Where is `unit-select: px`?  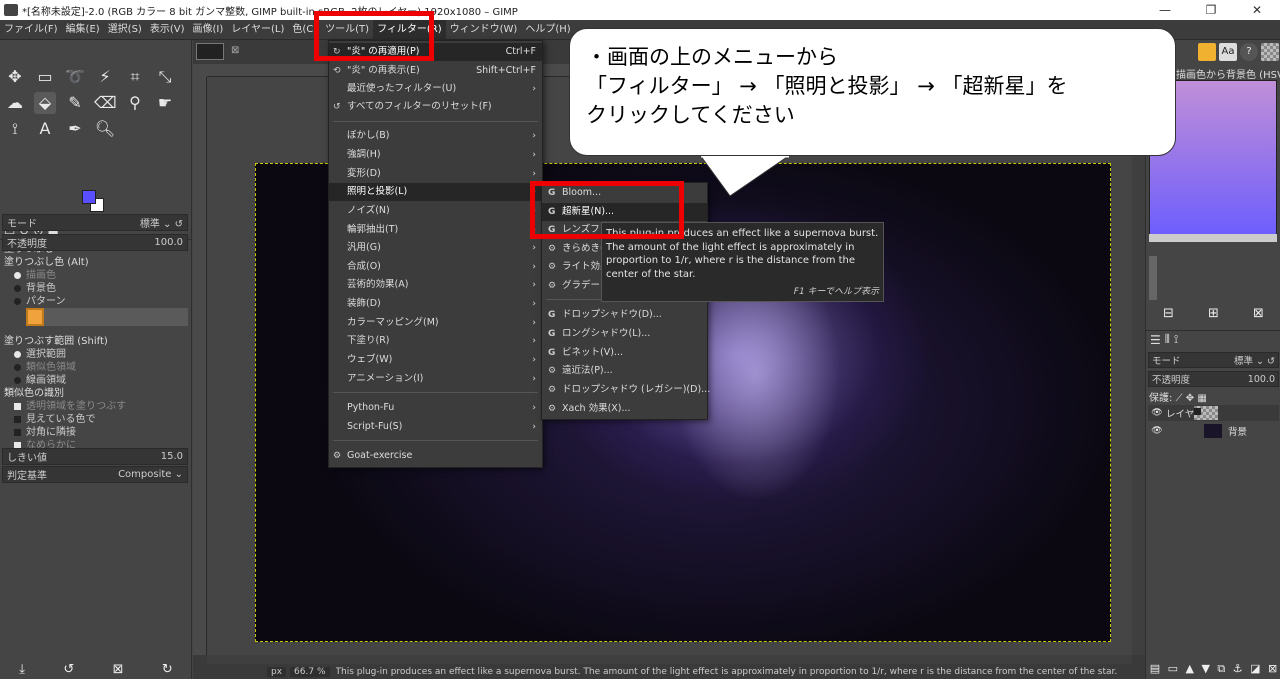 unit-select: px is located at coordinates (277, 671).